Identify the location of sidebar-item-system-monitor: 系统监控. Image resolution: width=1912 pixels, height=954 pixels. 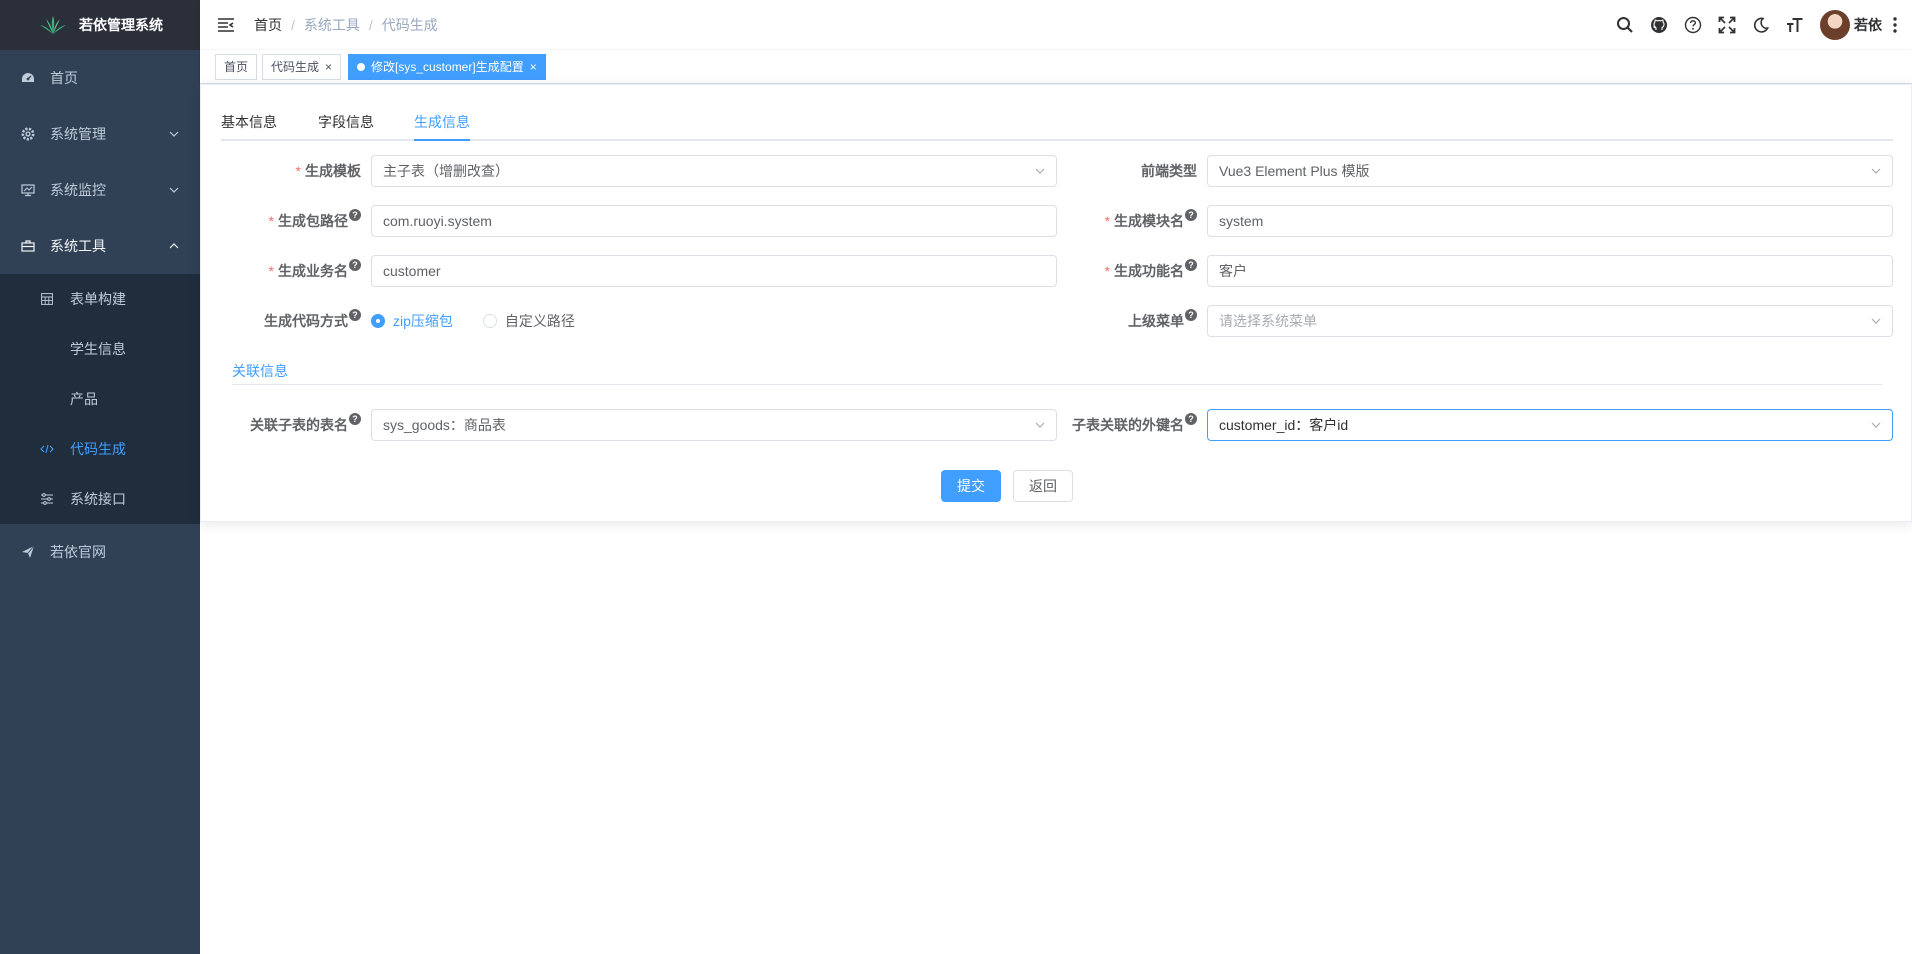
(100, 190).